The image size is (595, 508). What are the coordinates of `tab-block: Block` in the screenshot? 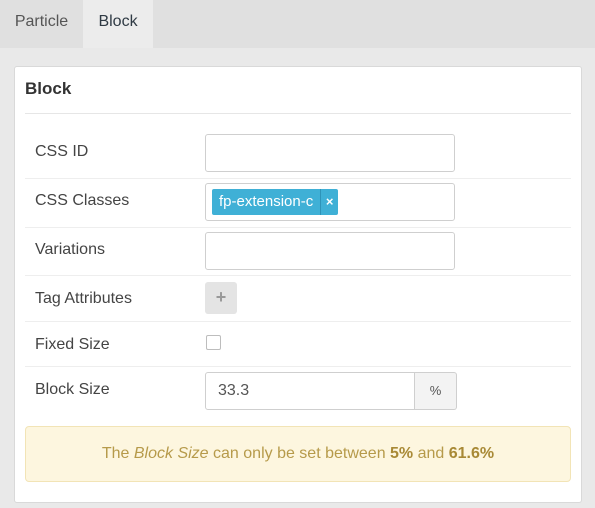 It's located at (118, 24).